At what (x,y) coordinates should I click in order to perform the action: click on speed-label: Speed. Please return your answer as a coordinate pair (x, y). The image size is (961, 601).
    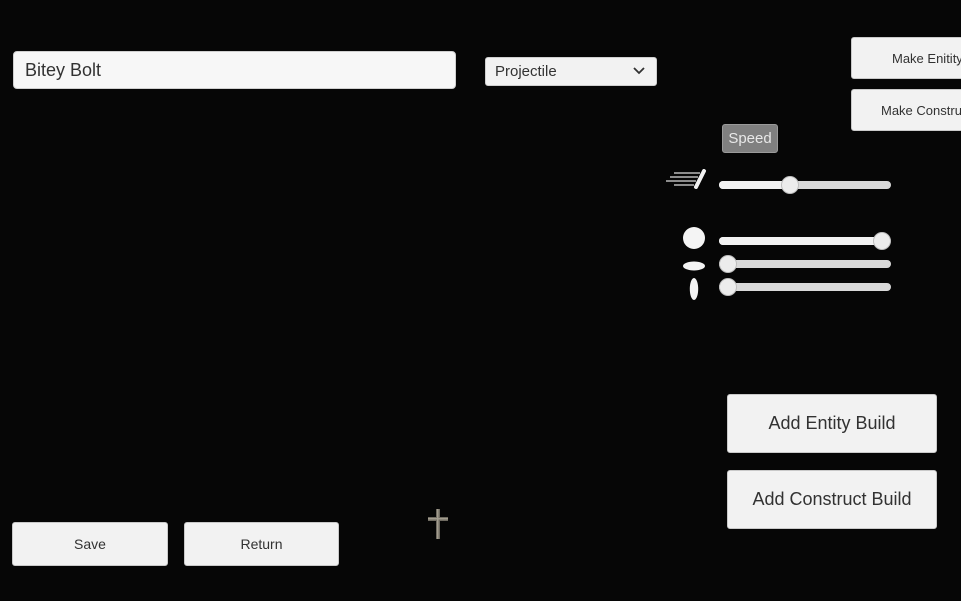
    Looking at the image, I should click on (750, 138).